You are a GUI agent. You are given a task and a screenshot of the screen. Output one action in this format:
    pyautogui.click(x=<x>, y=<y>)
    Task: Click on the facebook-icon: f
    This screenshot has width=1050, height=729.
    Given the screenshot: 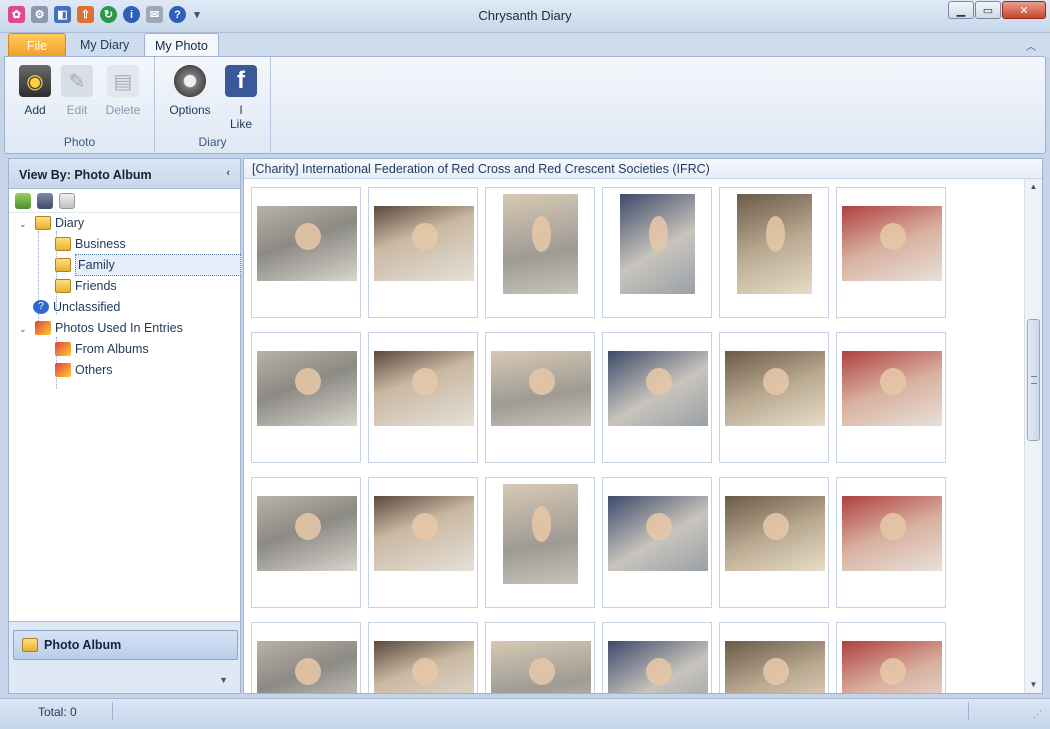 What is the action you would take?
    pyautogui.click(x=241, y=81)
    